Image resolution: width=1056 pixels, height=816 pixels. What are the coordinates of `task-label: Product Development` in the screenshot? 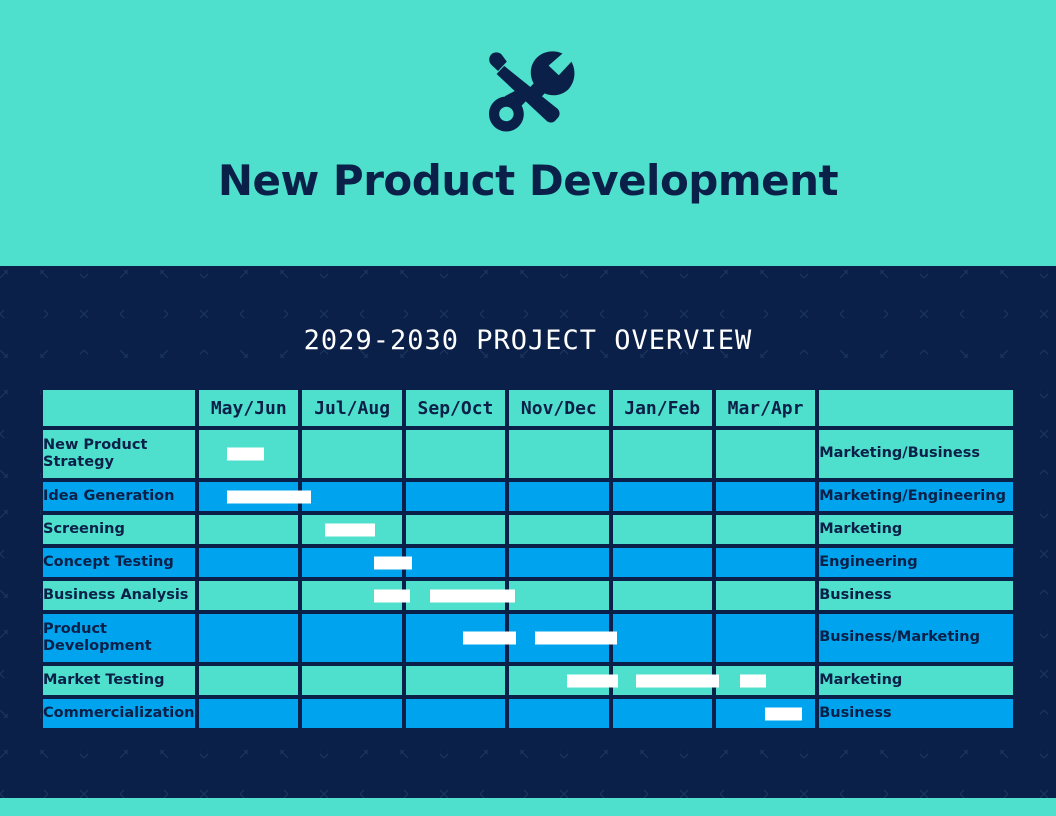 It's located at (119, 638).